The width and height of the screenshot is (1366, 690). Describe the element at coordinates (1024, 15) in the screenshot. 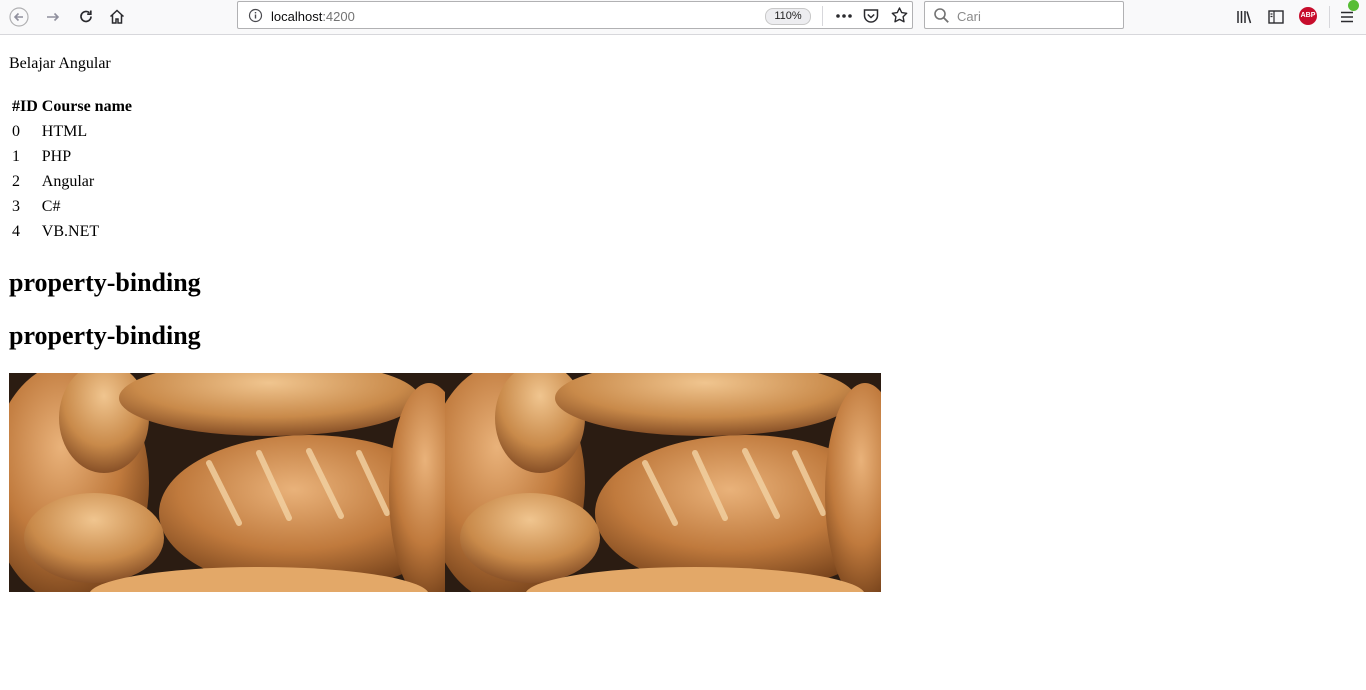

I see `search-bar: Cari` at that location.